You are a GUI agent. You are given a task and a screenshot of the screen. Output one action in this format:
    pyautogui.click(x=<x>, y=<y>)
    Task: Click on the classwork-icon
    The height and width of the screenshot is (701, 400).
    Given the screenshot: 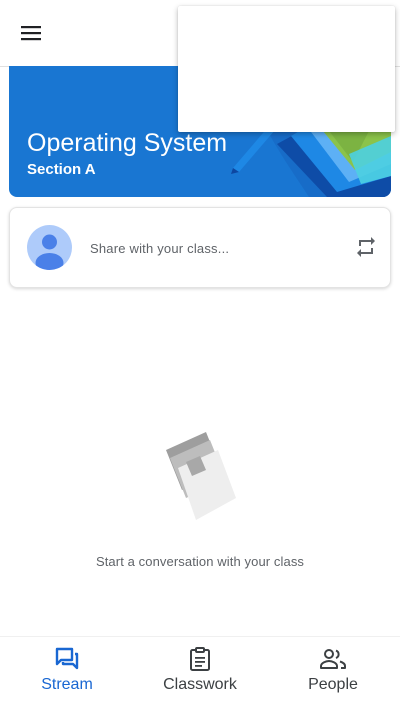 What is the action you would take?
    pyautogui.click(x=200, y=659)
    